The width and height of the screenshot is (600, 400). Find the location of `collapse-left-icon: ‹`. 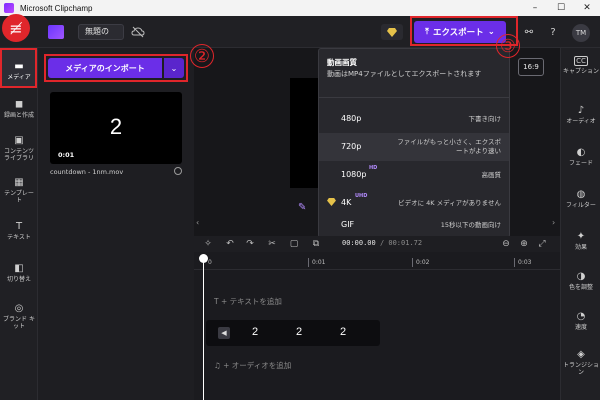

collapse-left-icon: ‹ is located at coordinates (200, 225).